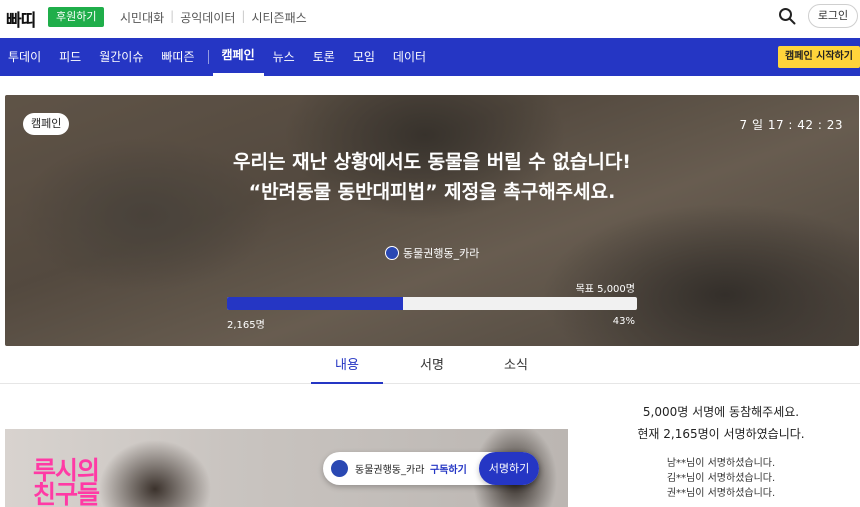  I want to click on signature-current-count: 현재 2,165명이 서명하였습니다., so click(721, 434).